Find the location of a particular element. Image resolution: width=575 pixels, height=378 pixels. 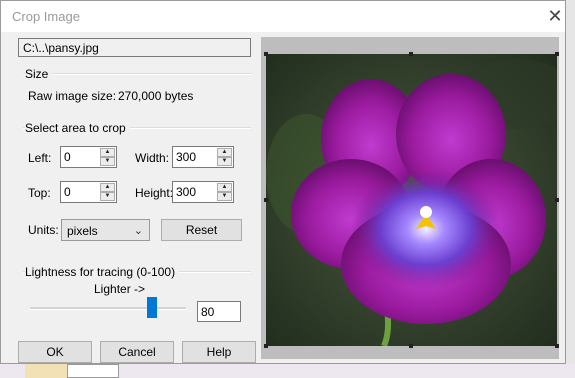

dialog-title: Crop Image is located at coordinates (46, 16).